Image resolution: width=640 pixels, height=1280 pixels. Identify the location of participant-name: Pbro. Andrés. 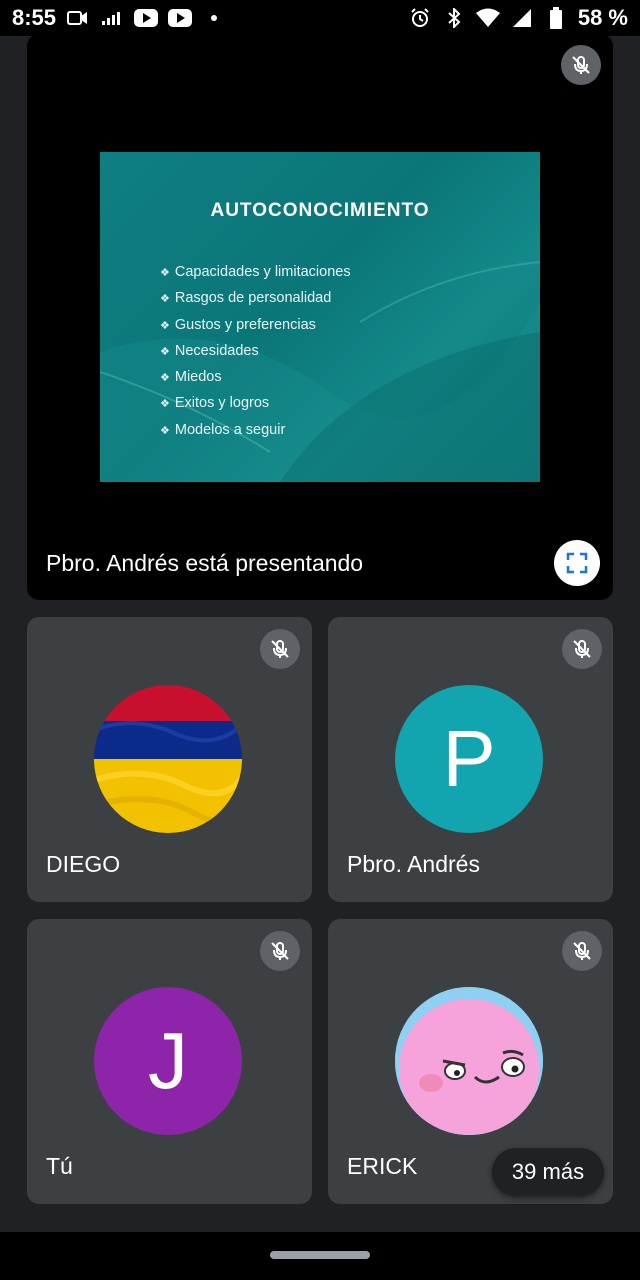
(413, 864).